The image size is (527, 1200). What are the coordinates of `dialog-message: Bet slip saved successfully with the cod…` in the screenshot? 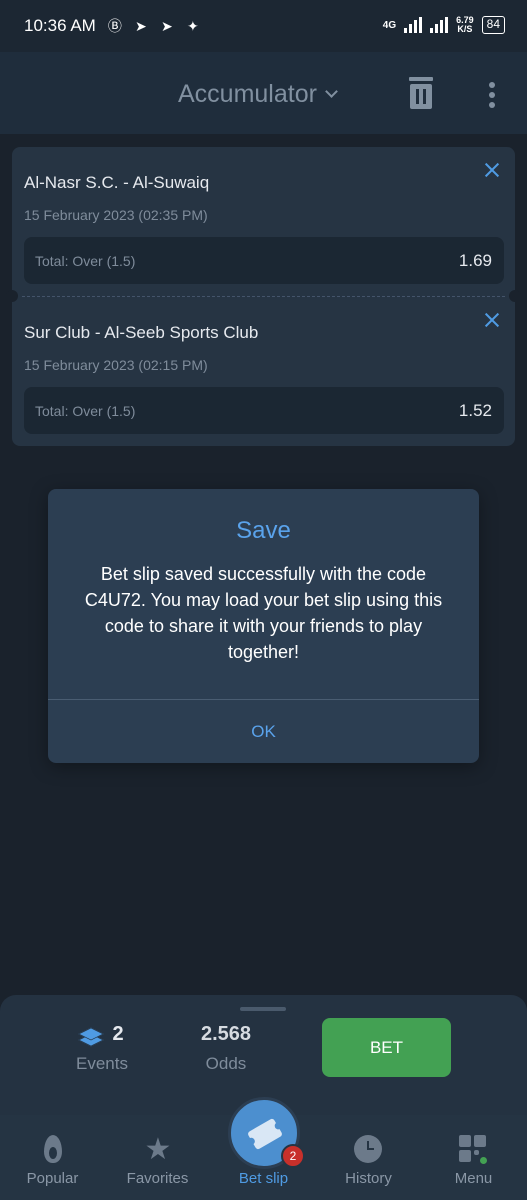 It's located at (263, 613).